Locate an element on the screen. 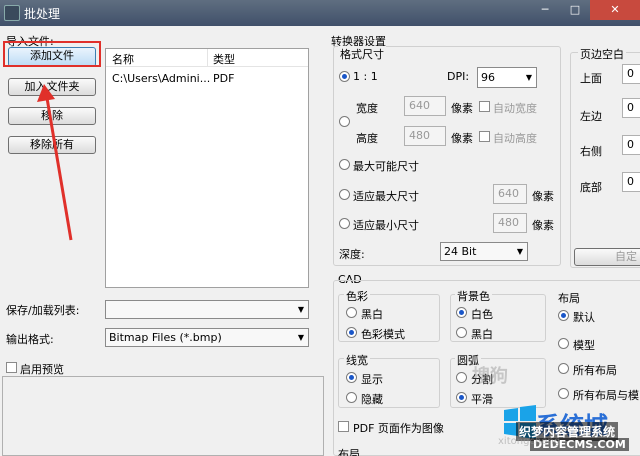 The image size is (640, 456). width-input: 640 is located at coordinates (425, 106).